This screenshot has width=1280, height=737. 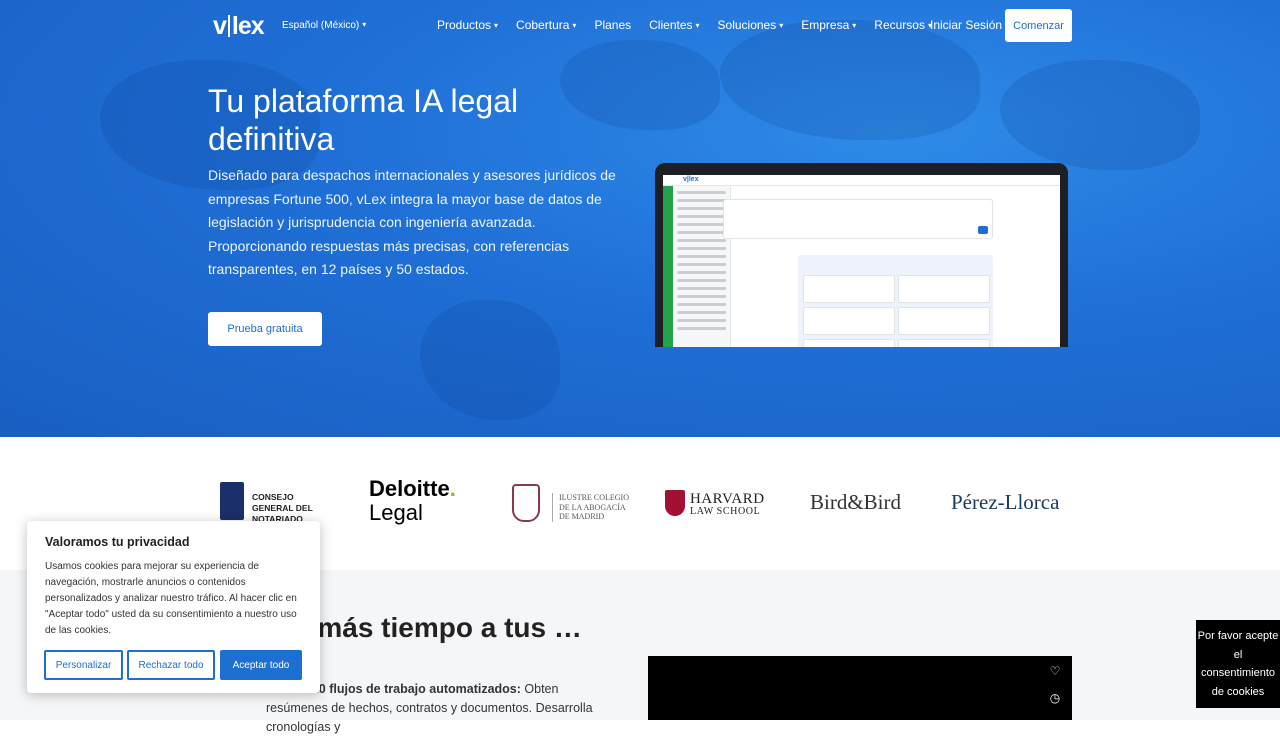 What do you see at coordinates (861, 180) in the screenshot?
I see `app-topbar: v|lex` at bounding box center [861, 180].